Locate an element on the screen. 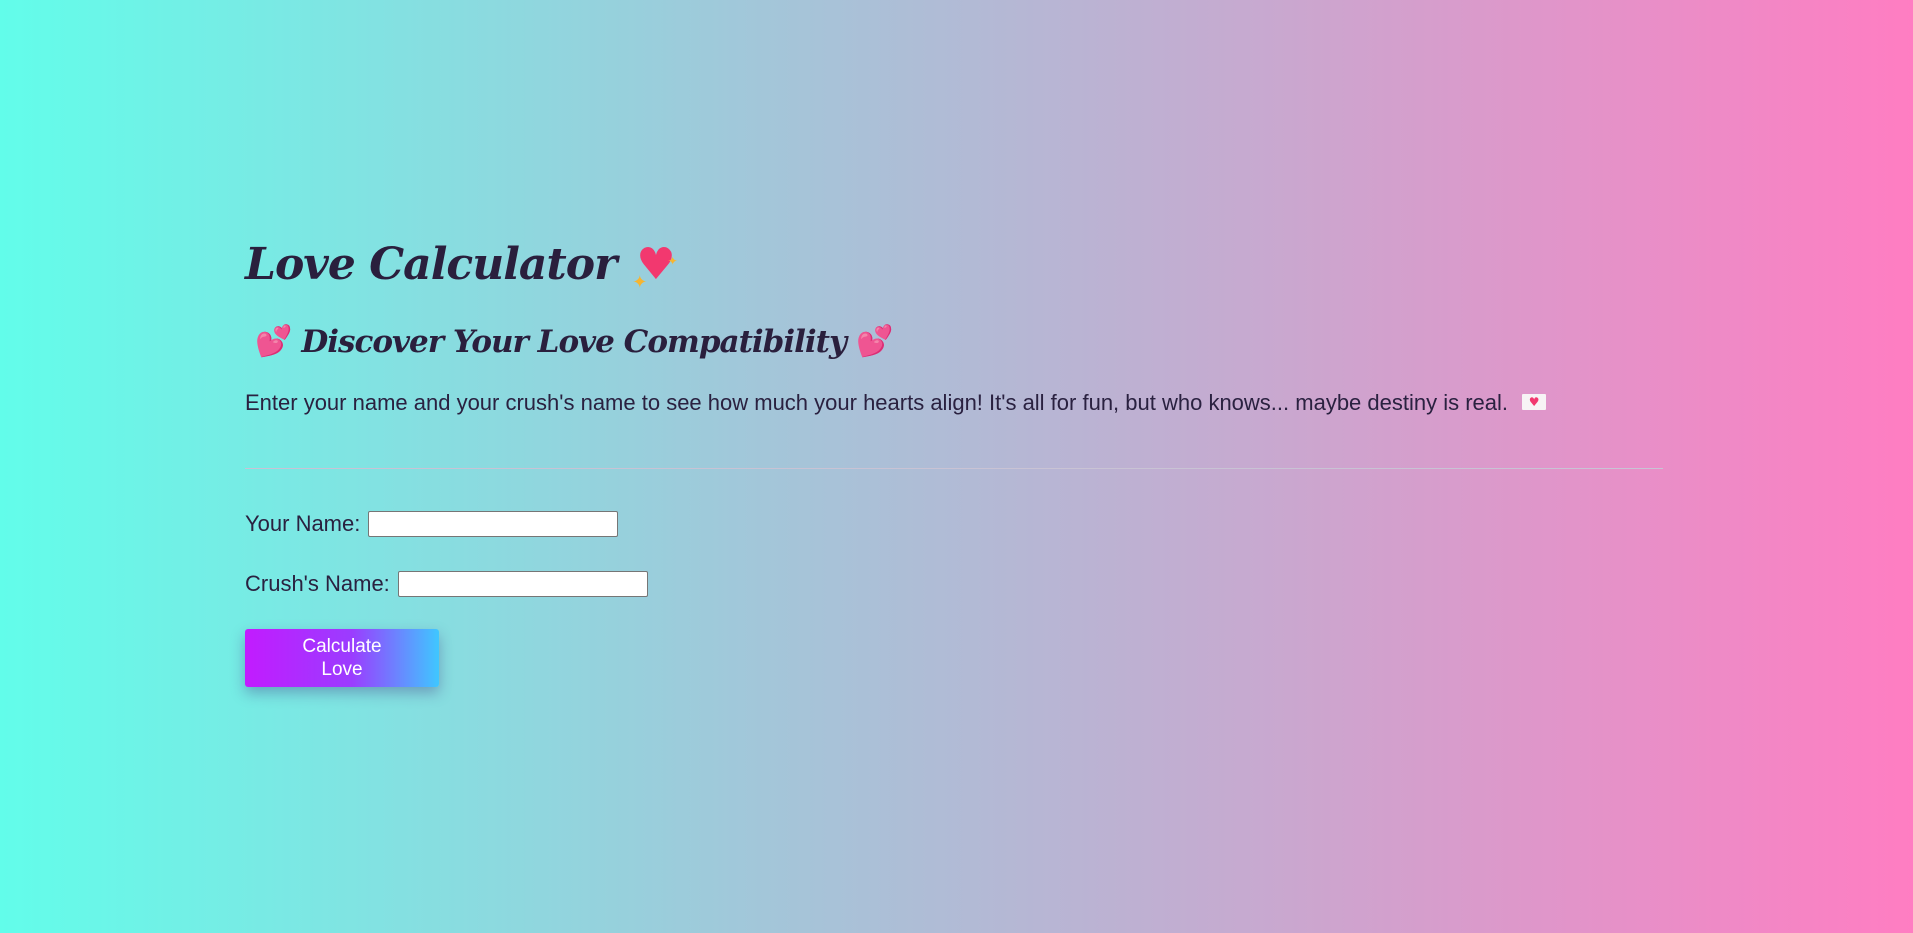 This screenshot has width=1913, height=933. your-name-row: Your Name: is located at coordinates (954, 524).